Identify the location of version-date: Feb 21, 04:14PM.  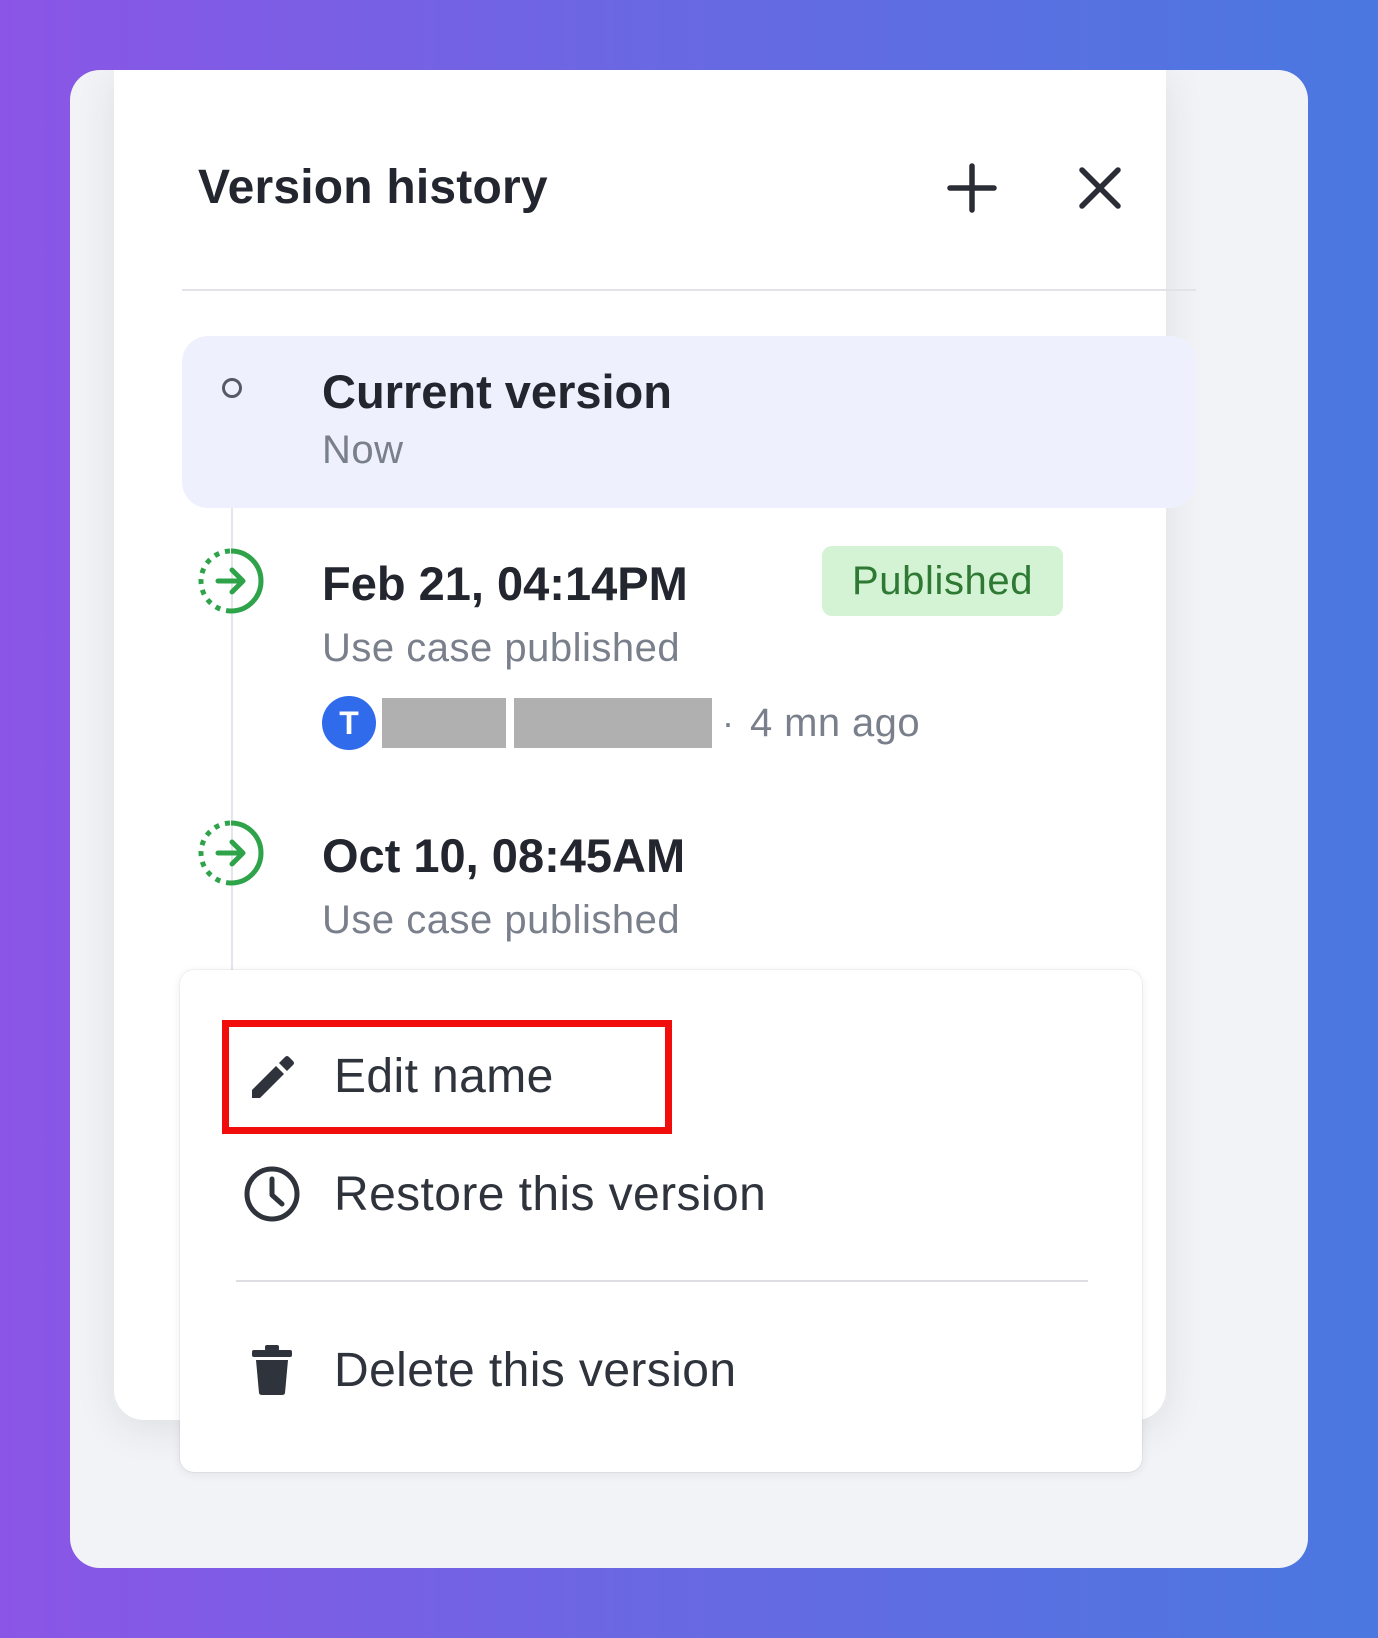
(505, 583).